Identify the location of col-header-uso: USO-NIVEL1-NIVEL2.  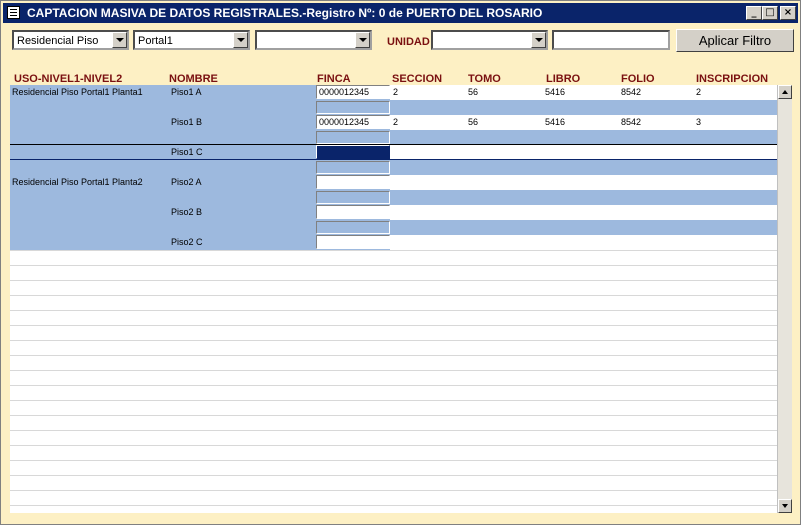
(68, 79).